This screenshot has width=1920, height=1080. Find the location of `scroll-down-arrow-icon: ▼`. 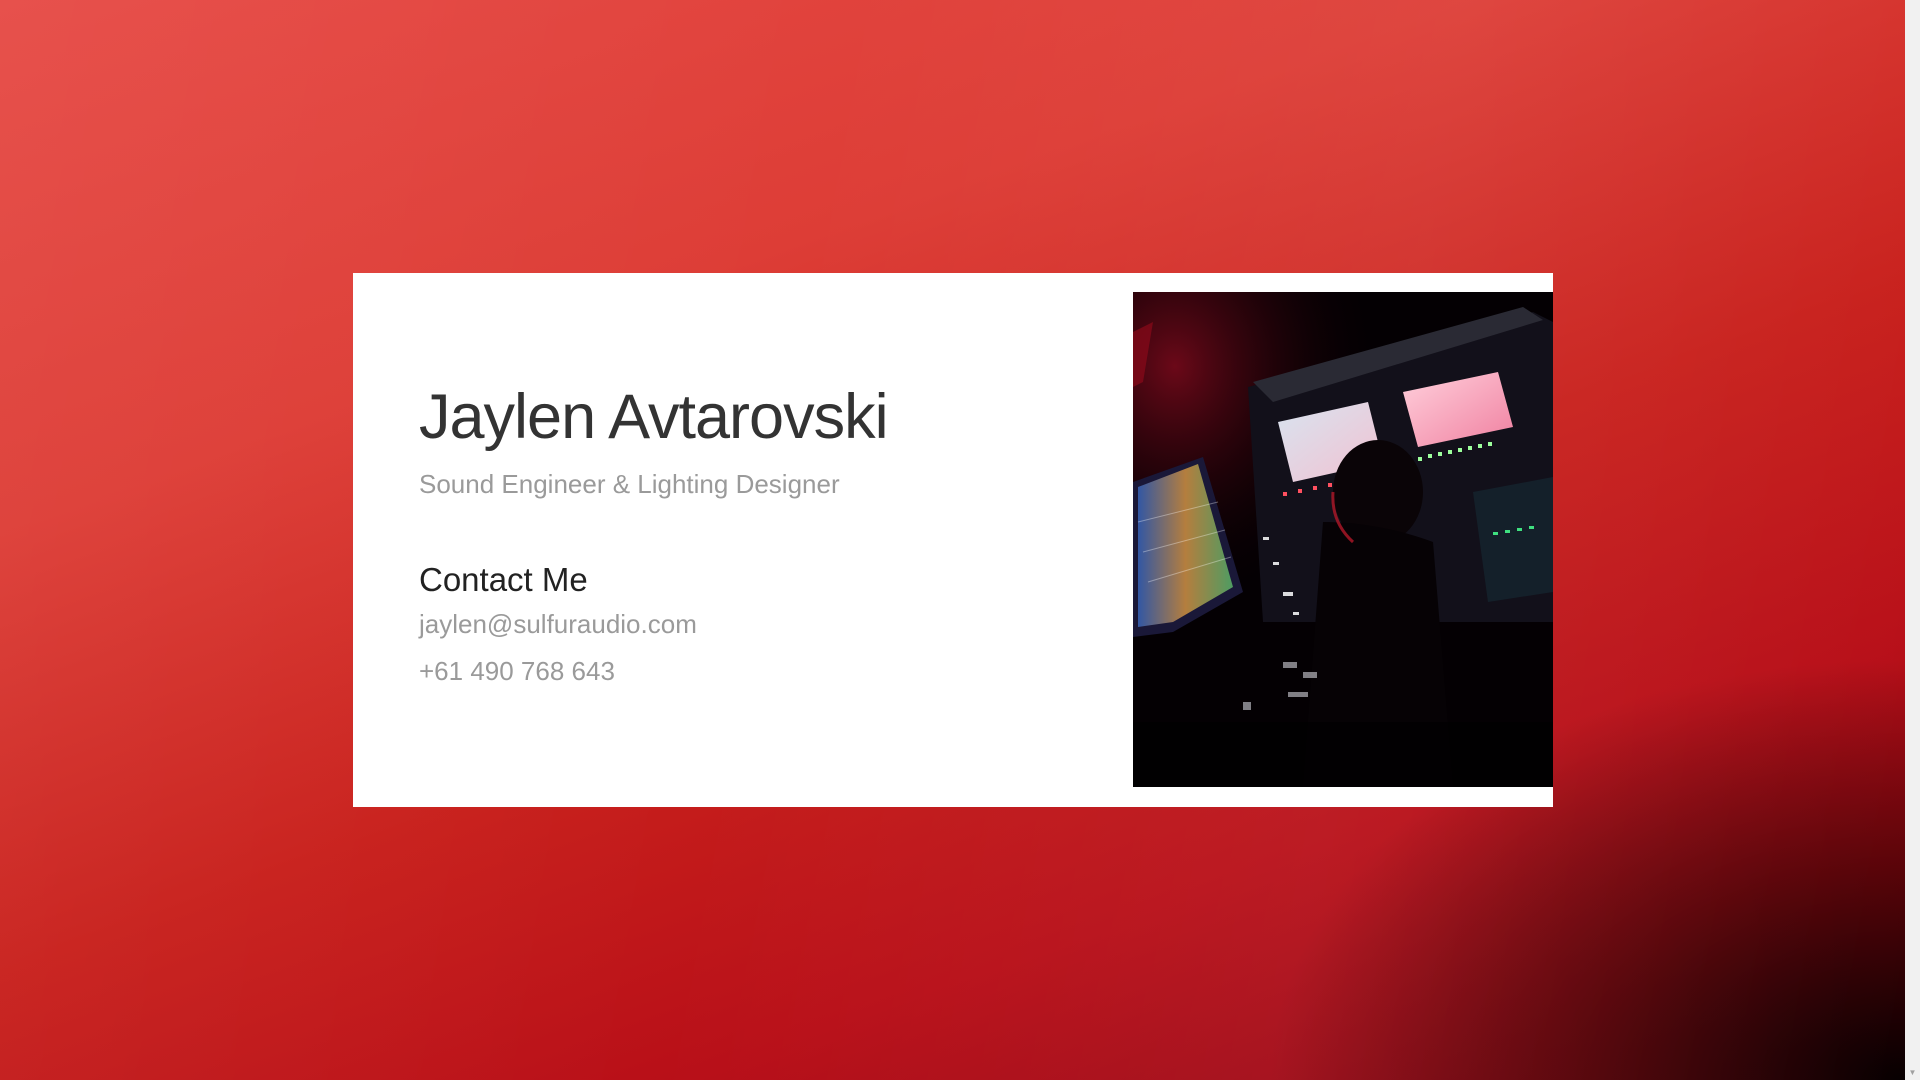

scroll-down-arrow-icon: ▼ is located at coordinates (1912, 1072).